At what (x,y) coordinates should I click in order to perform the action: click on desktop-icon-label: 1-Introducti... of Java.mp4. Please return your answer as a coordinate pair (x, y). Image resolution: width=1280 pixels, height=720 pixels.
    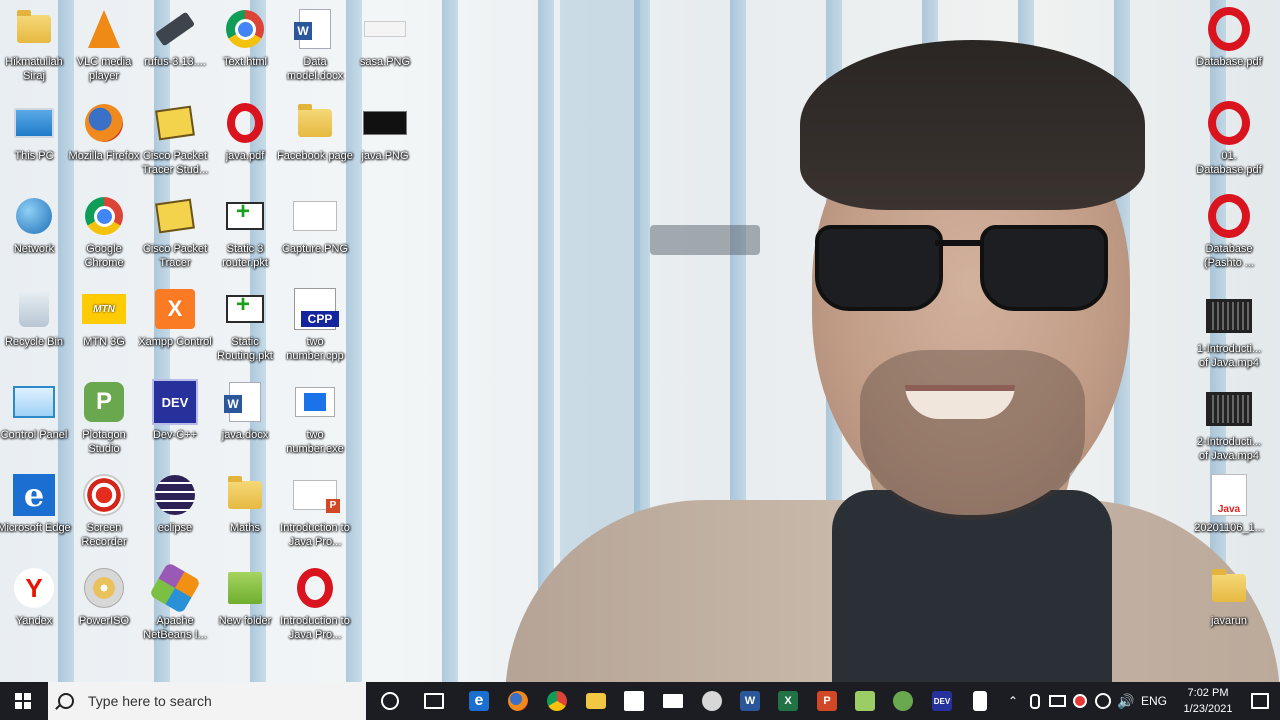
    Looking at the image, I should click on (1229, 356).